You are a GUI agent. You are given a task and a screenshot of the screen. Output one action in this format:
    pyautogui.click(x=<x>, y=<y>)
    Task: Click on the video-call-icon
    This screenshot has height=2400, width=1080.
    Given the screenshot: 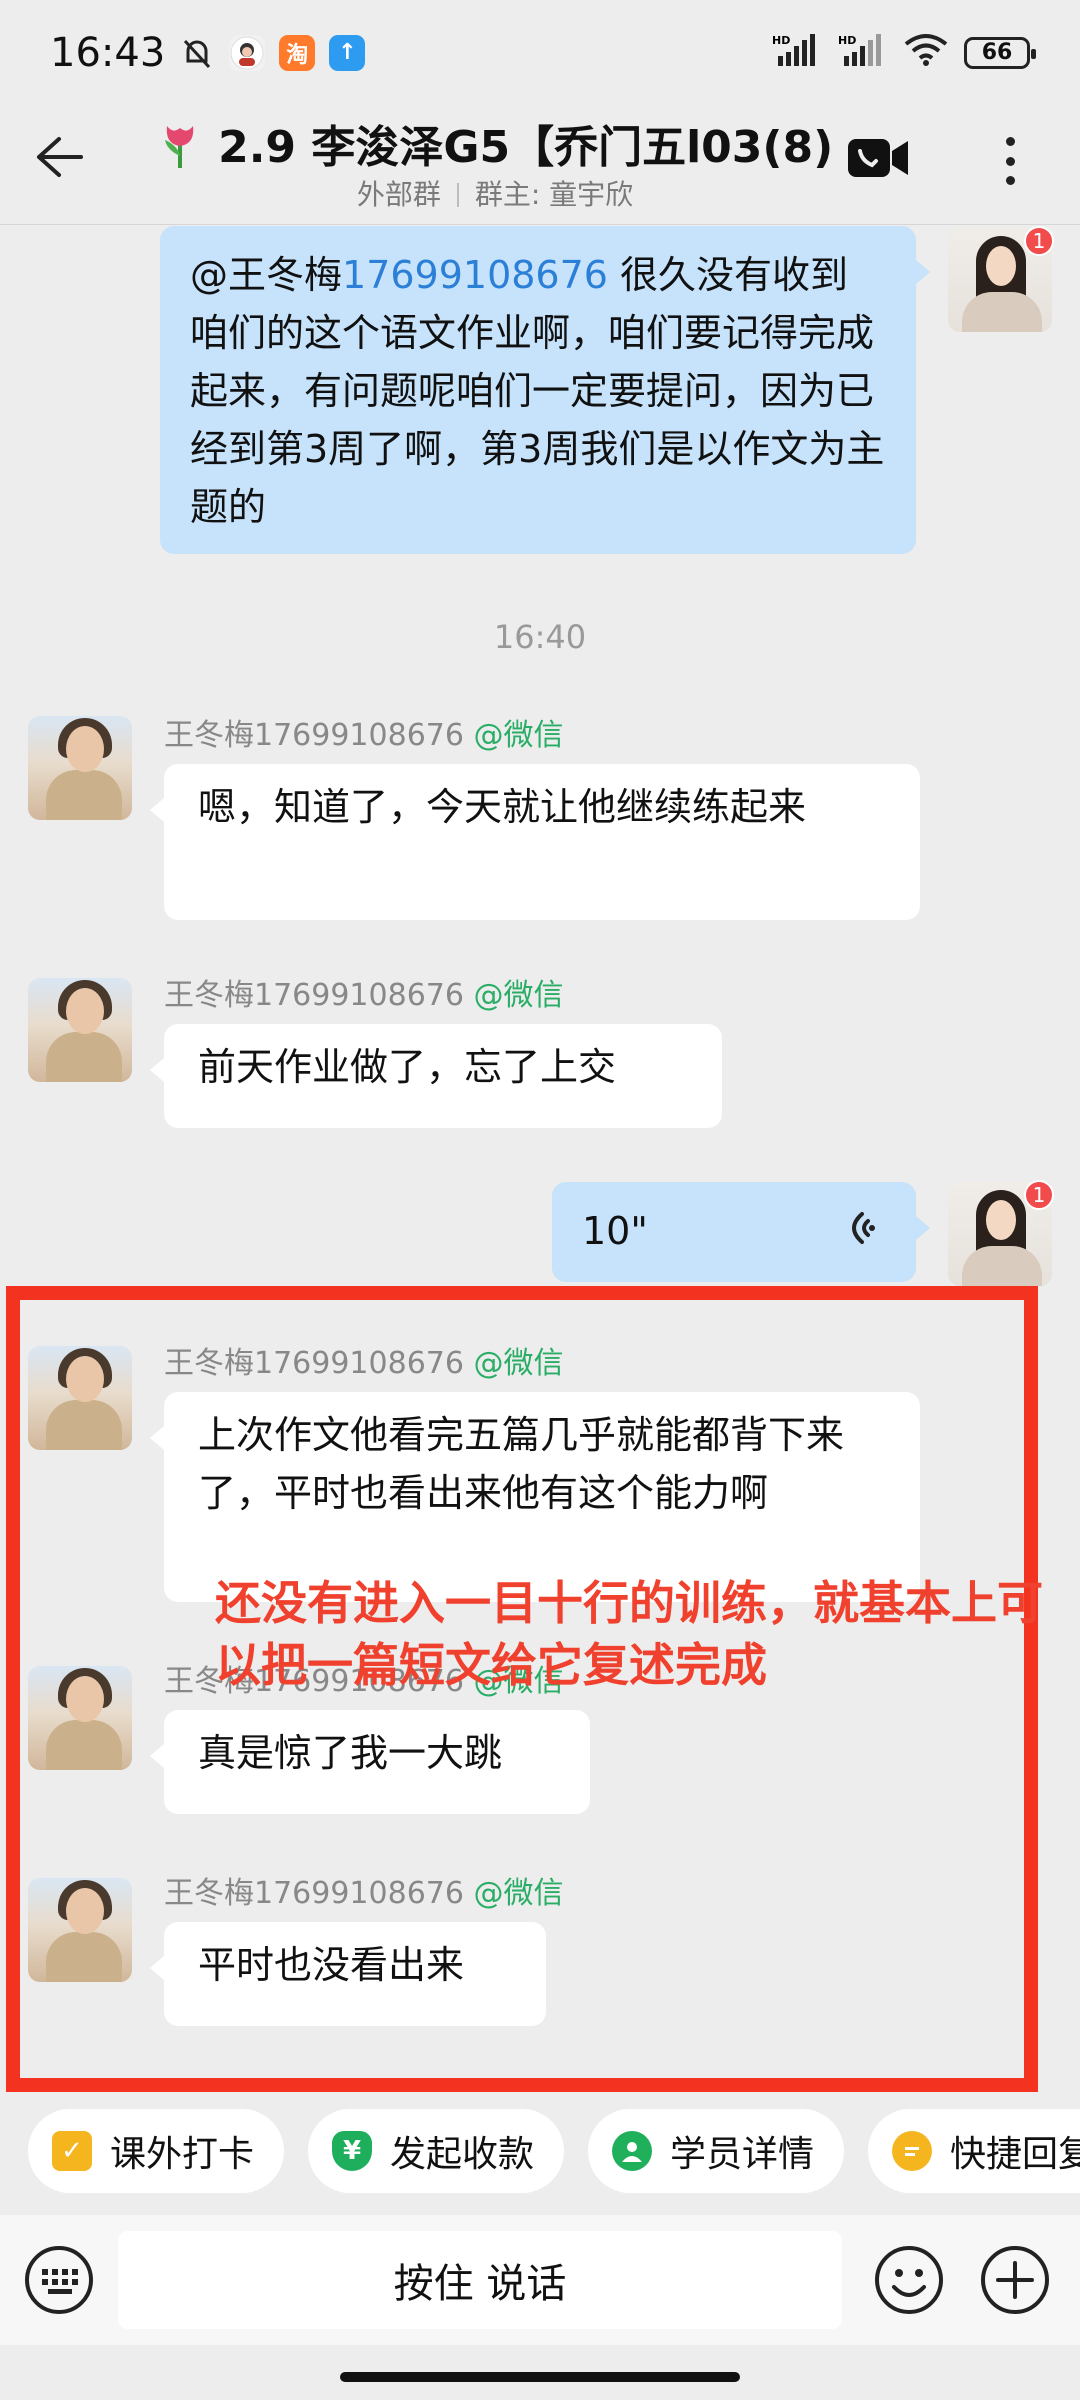 What is the action you would take?
    pyautogui.click(x=879, y=158)
    